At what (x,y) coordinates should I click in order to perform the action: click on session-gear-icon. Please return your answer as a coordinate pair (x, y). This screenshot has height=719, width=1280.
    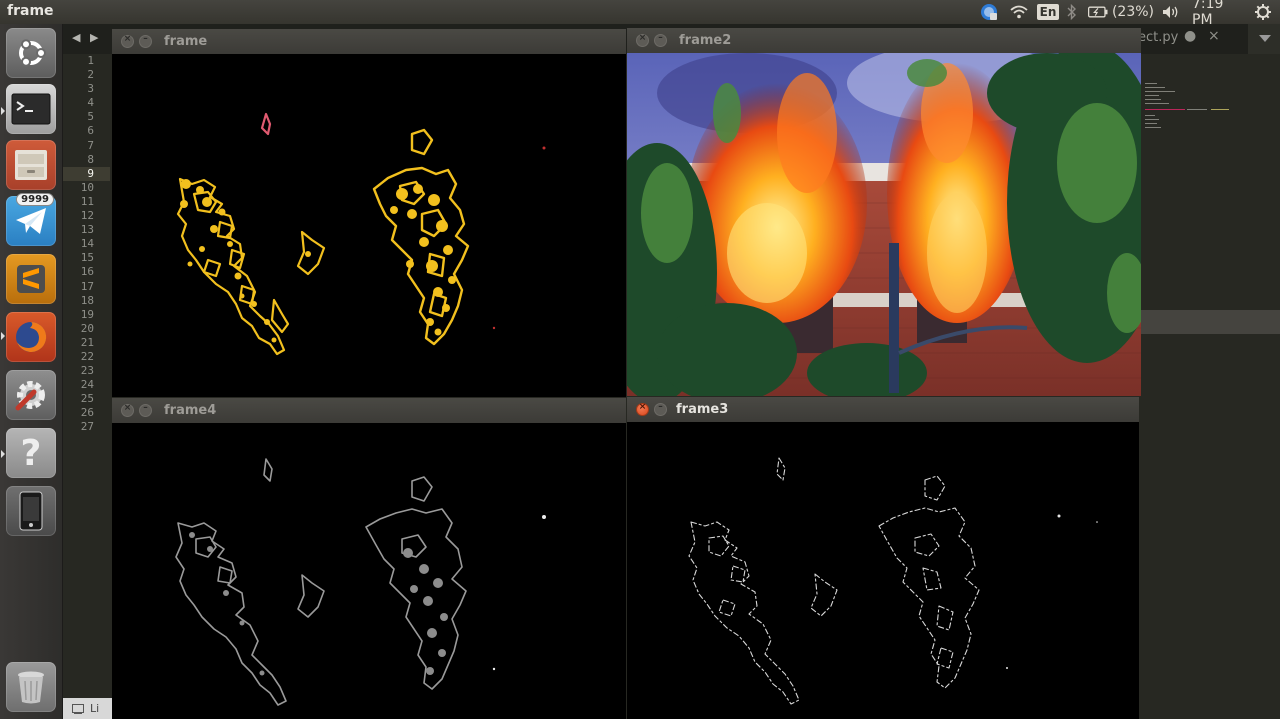
    Looking at the image, I should click on (1263, 12).